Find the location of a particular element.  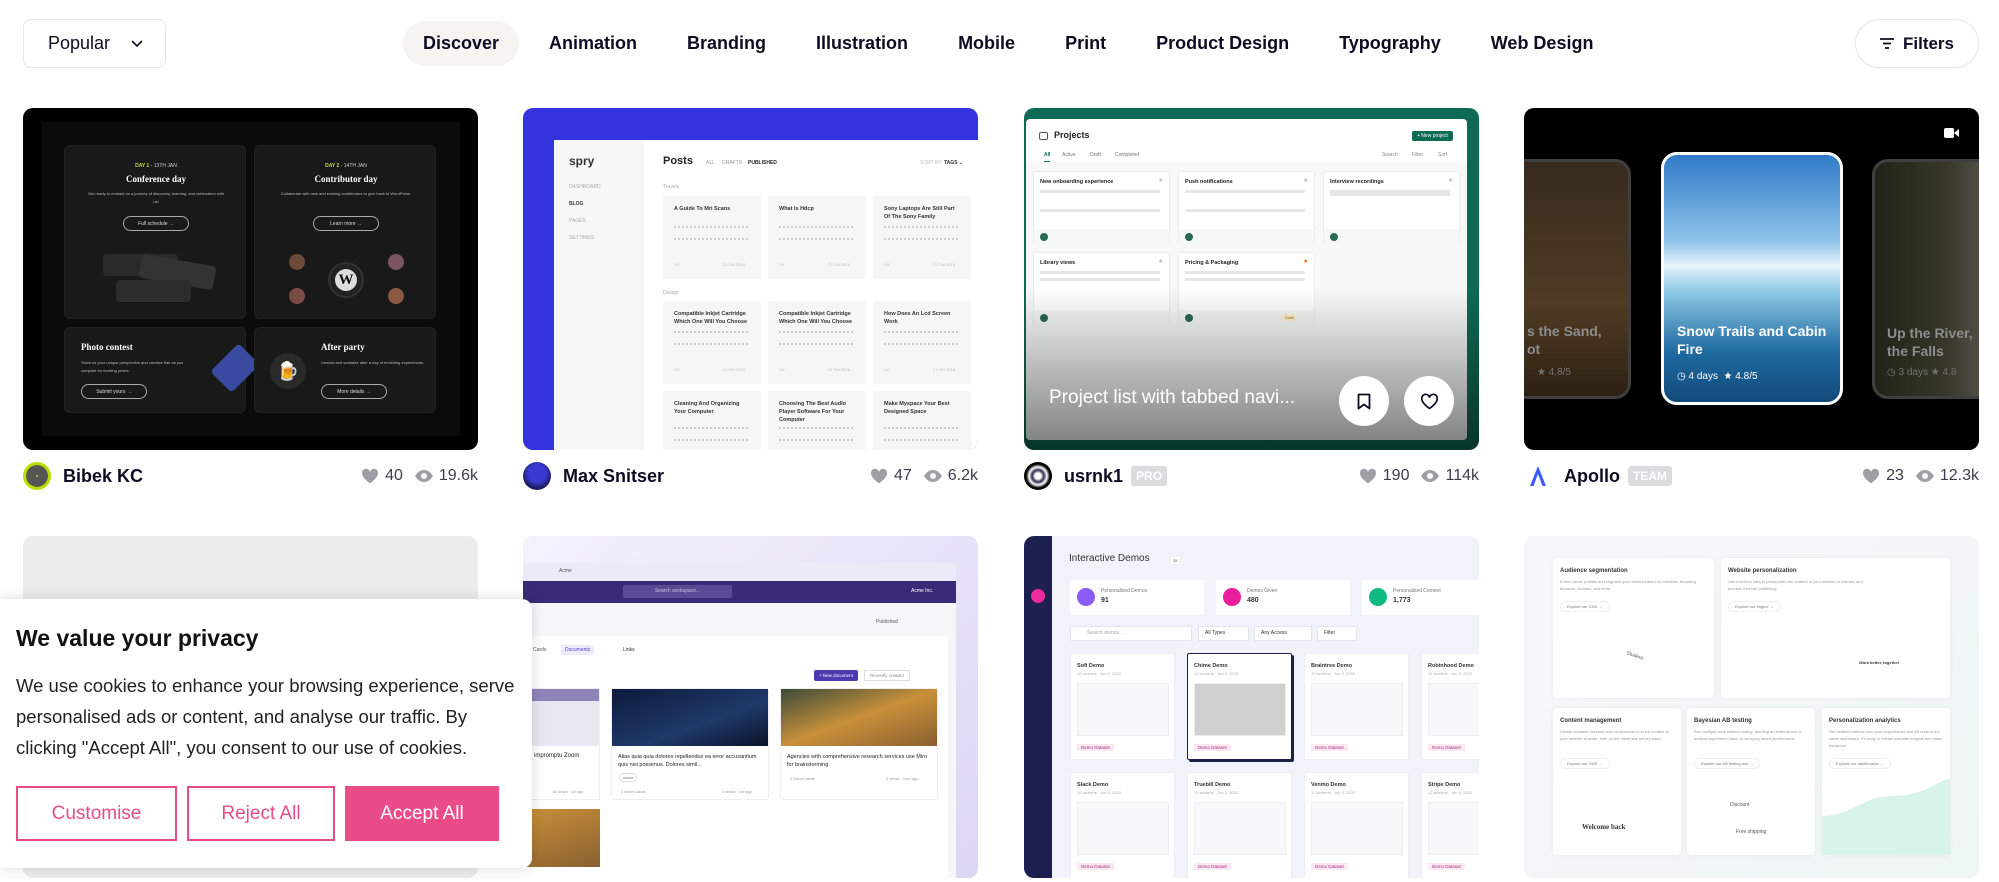

full-schedule-button: Full schedule → is located at coordinates (156, 223).